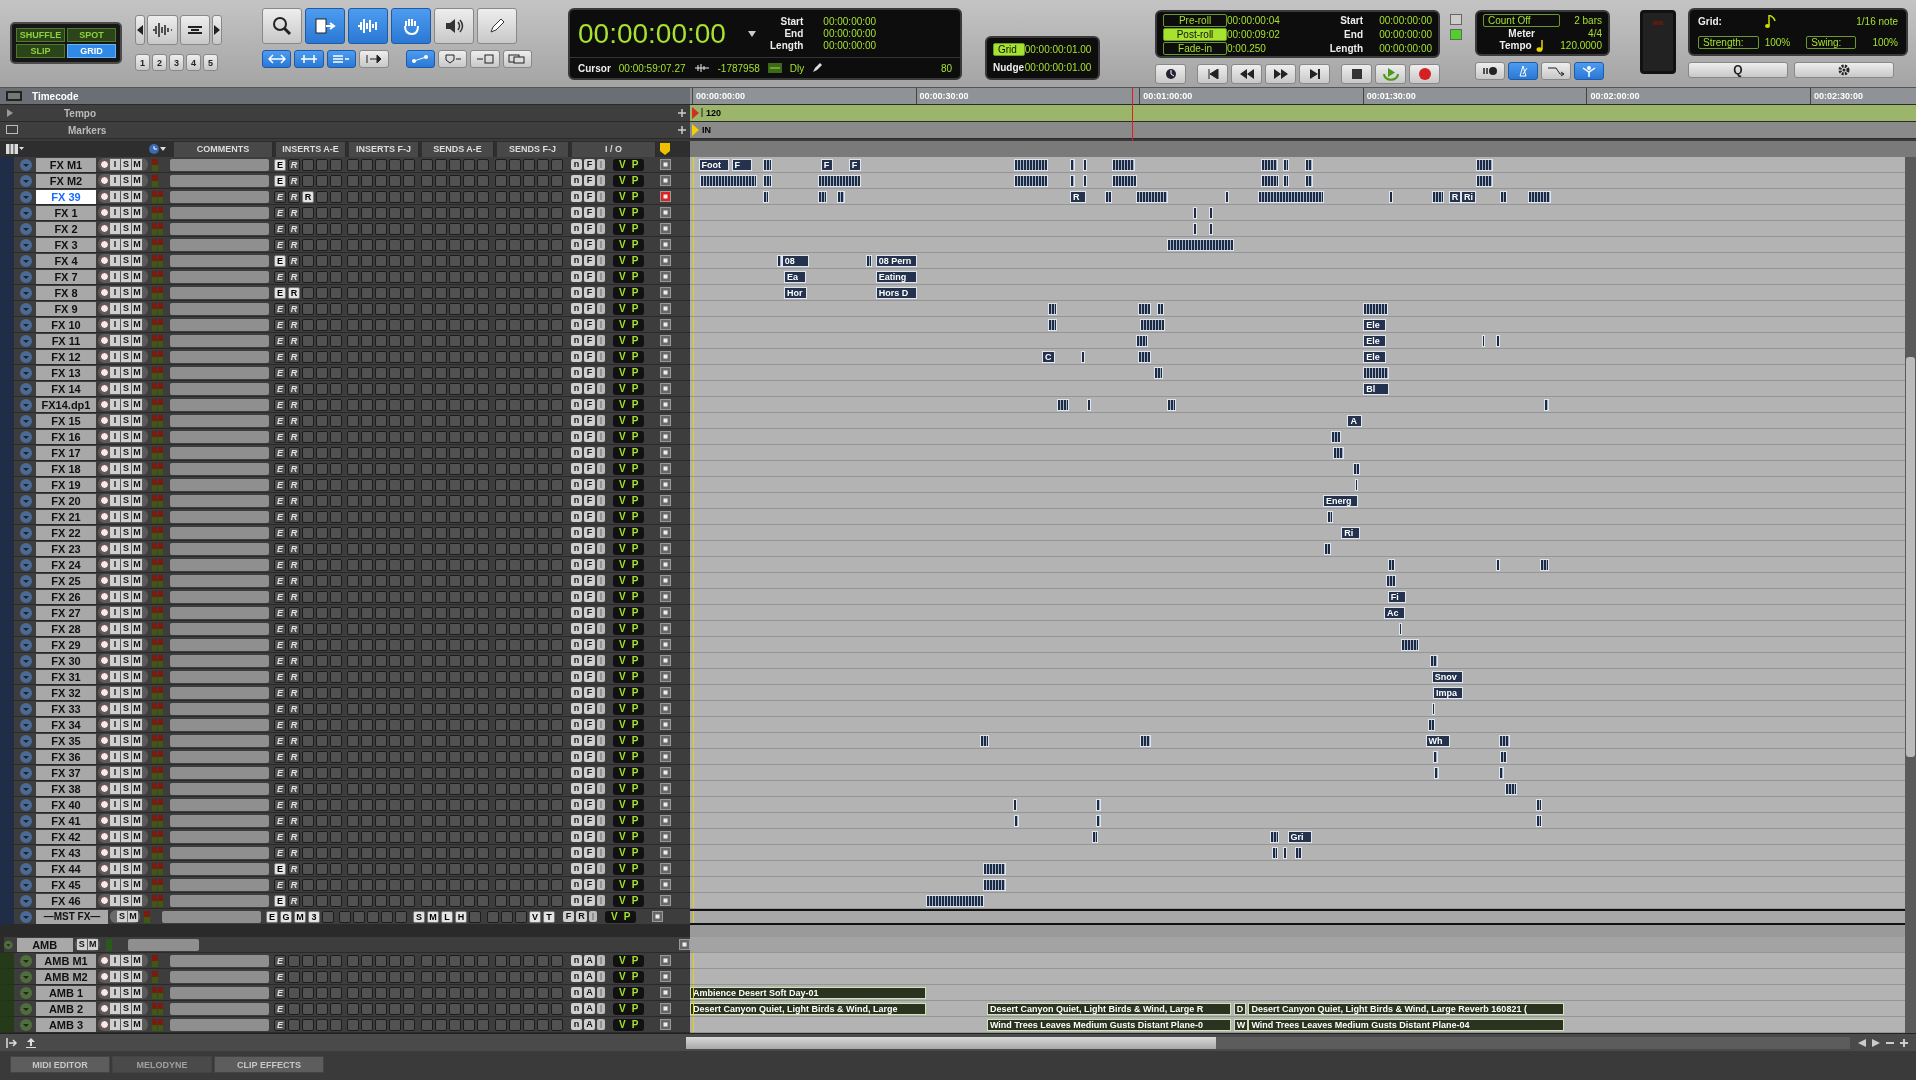  I want to click on track-name: FX 16, so click(66, 436).